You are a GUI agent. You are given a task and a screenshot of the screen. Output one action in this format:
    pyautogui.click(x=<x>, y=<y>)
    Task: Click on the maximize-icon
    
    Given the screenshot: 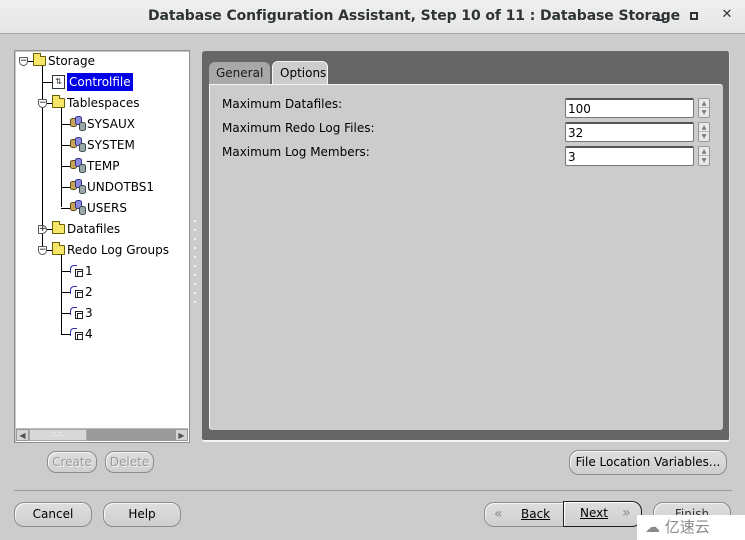 What is the action you would take?
    pyautogui.click(x=694, y=16)
    